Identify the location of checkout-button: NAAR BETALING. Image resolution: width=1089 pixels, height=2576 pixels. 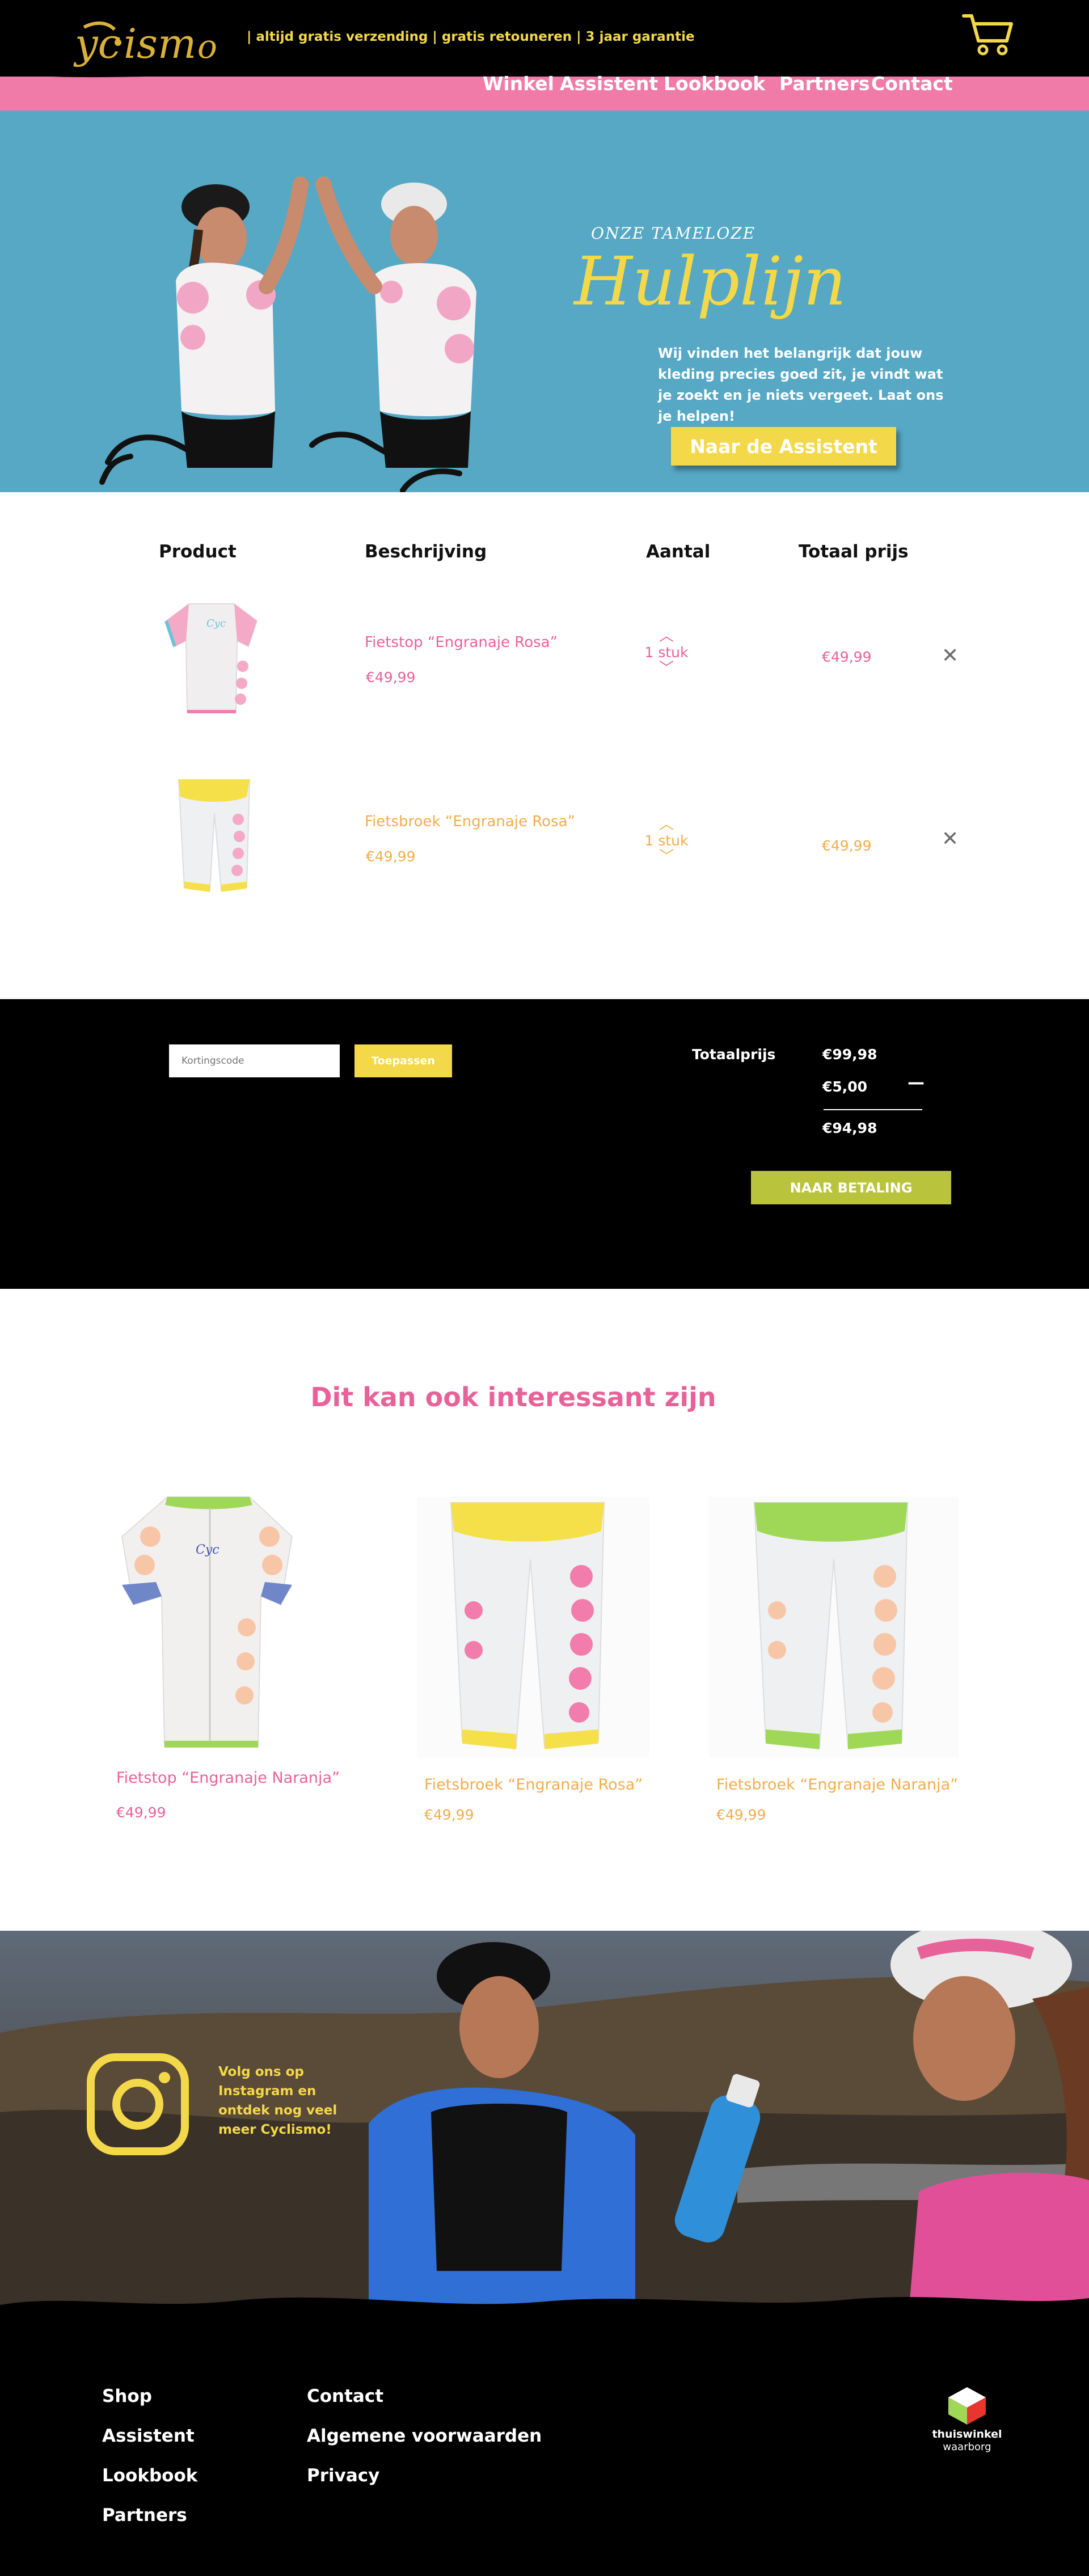
(851, 1187).